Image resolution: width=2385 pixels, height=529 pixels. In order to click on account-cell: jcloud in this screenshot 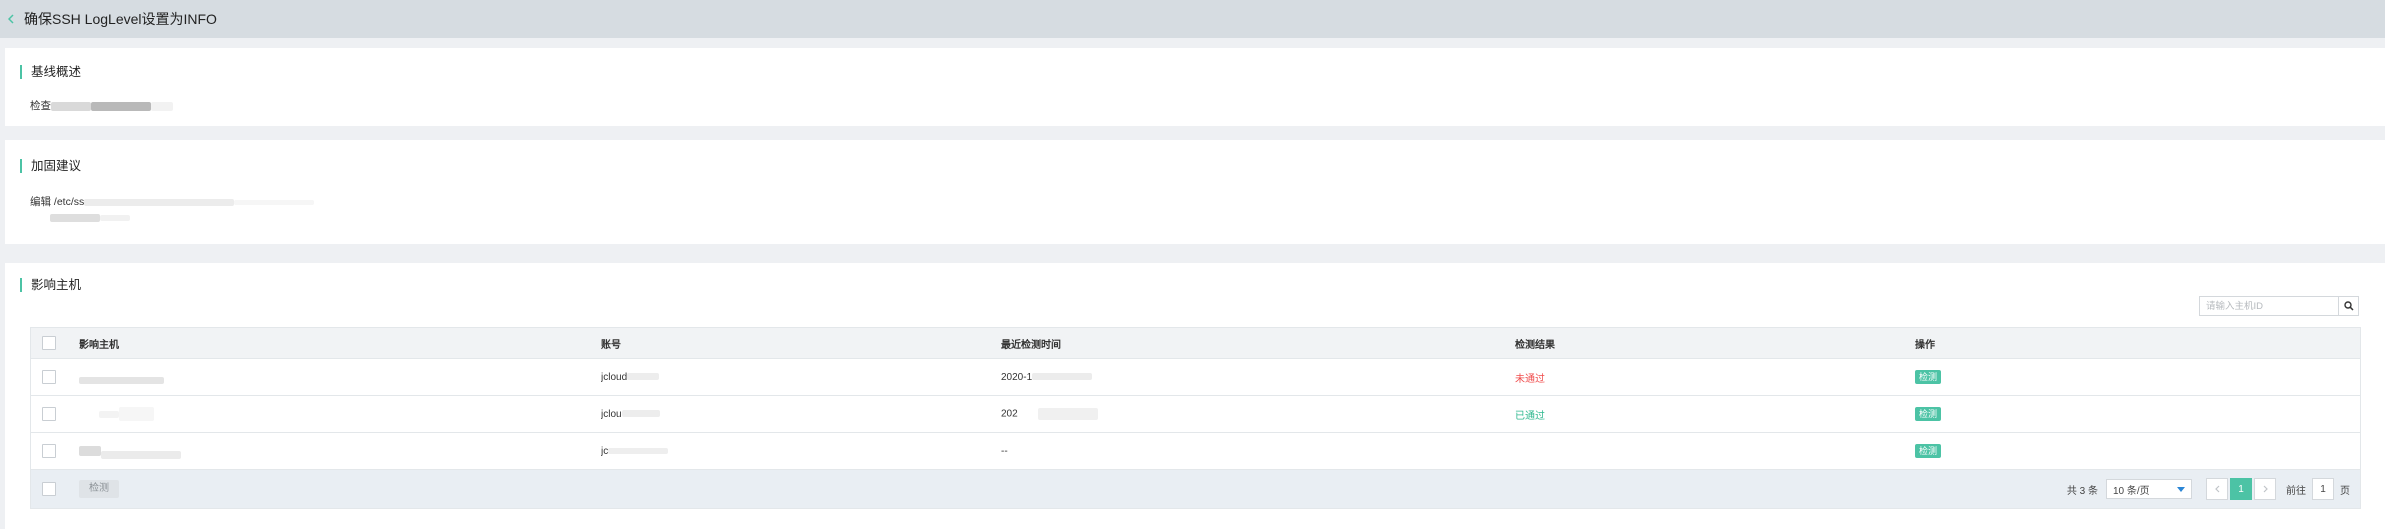, I will do `click(630, 377)`.